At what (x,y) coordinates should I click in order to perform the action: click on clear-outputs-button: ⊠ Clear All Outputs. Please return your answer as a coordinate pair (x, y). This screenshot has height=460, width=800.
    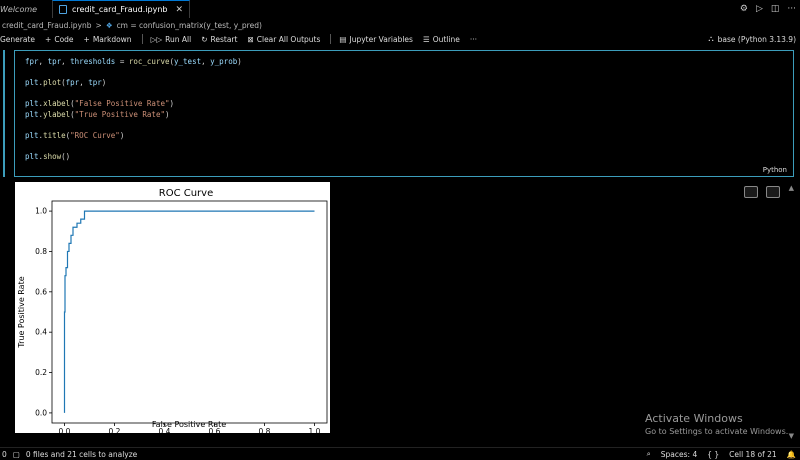
    Looking at the image, I should click on (283, 39).